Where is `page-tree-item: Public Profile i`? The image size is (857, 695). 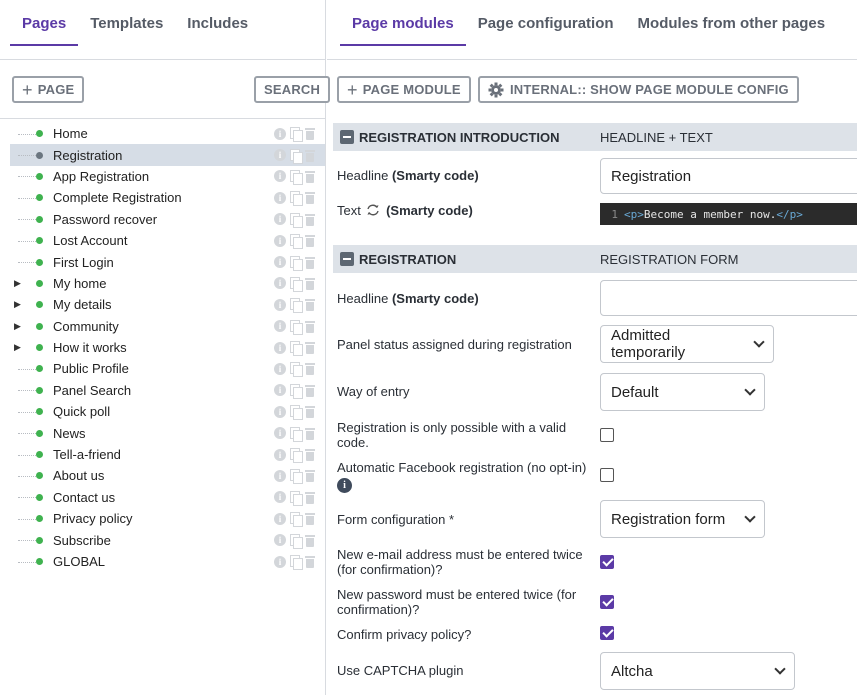 page-tree-item: Public Profile i is located at coordinates (167, 368).